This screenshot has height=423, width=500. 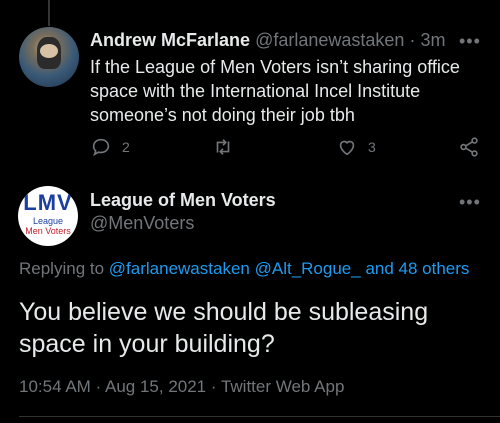 What do you see at coordinates (347, 148) in the screenshot?
I see `like-icon` at bounding box center [347, 148].